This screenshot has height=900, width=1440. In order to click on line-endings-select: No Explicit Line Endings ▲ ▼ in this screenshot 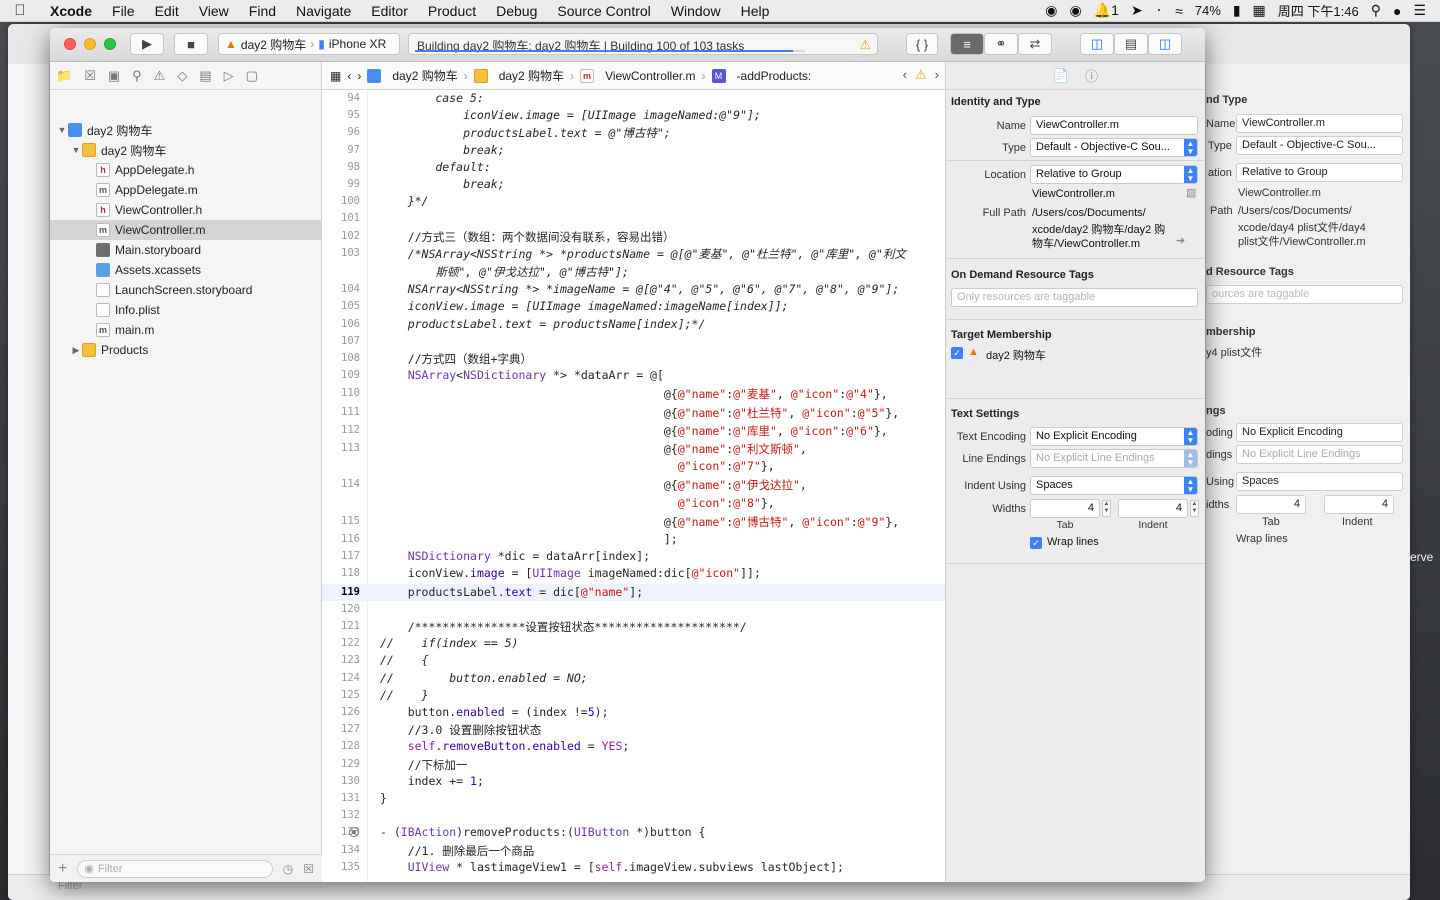, I will do `click(1114, 458)`.